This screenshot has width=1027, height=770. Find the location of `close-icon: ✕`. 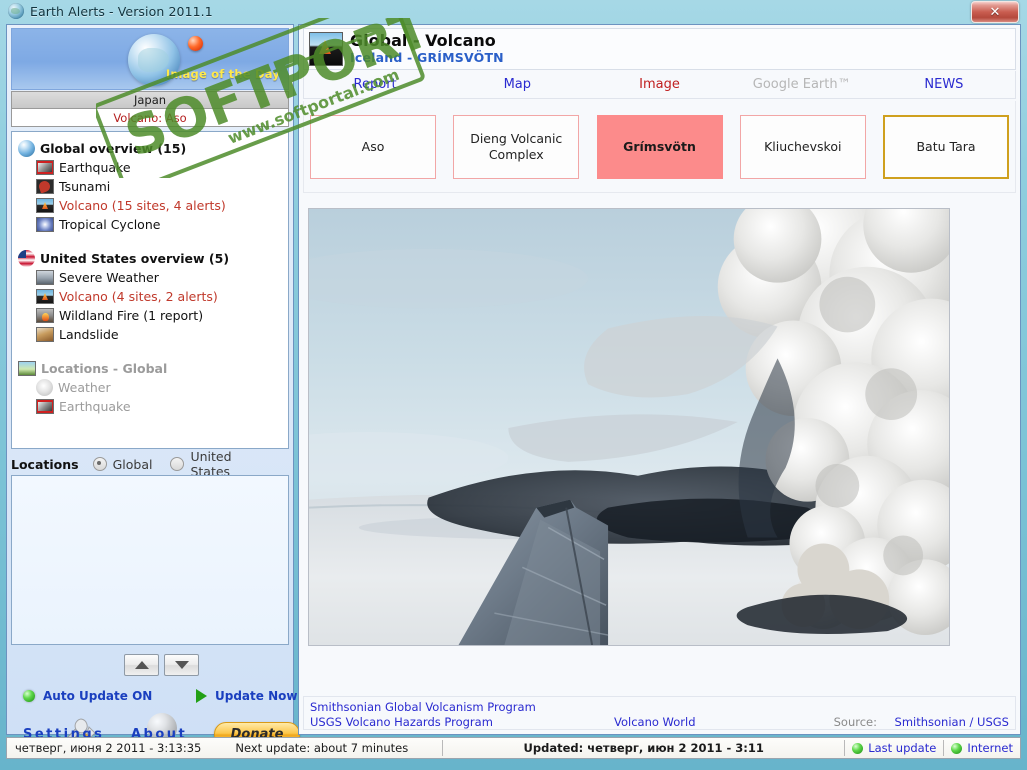

close-icon: ✕ is located at coordinates (995, 12).